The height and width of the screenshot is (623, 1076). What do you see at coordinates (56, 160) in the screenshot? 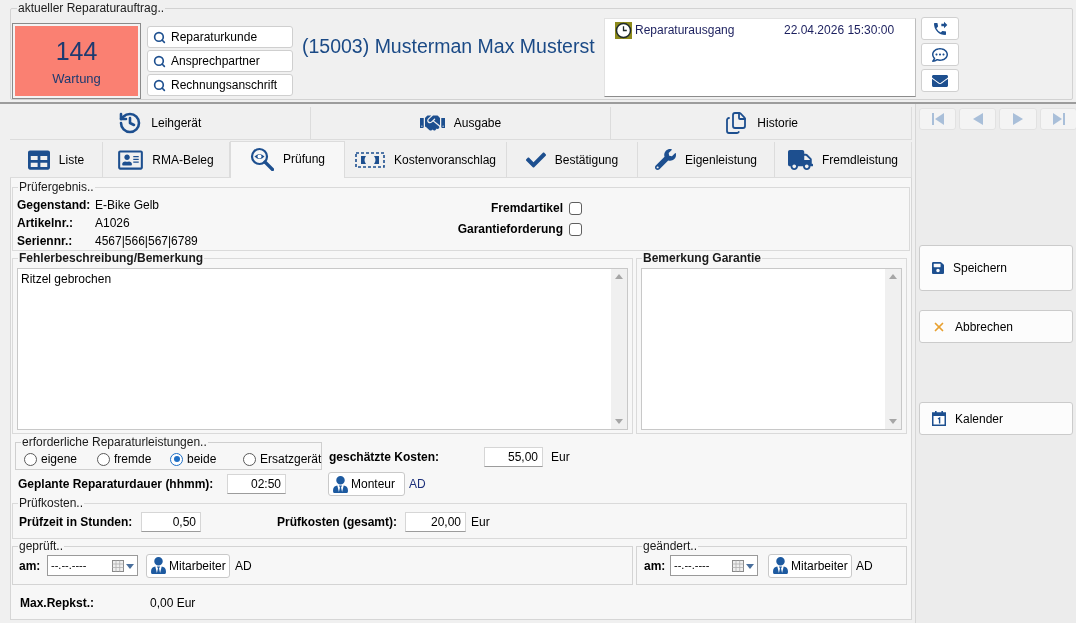
I see `tab: Liste` at bounding box center [56, 160].